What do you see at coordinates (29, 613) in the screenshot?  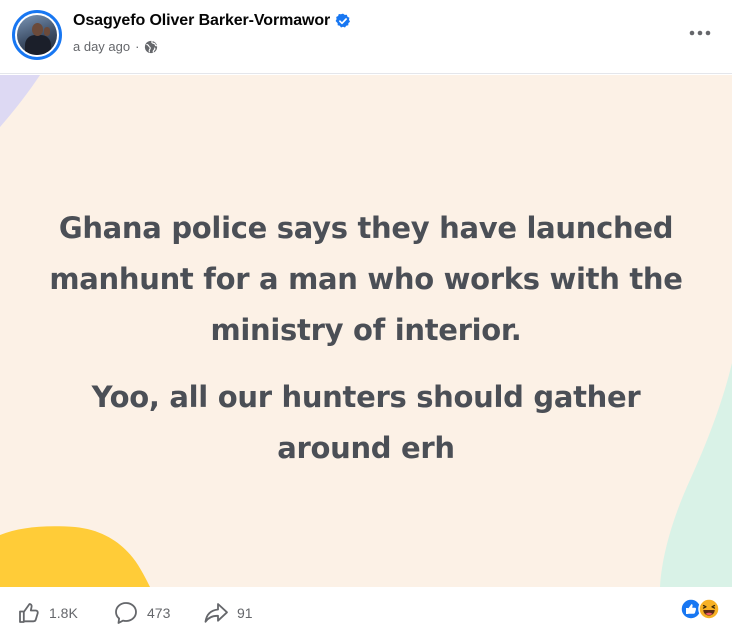 I see `thumbs-up-icon` at bounding box center [29, 613].